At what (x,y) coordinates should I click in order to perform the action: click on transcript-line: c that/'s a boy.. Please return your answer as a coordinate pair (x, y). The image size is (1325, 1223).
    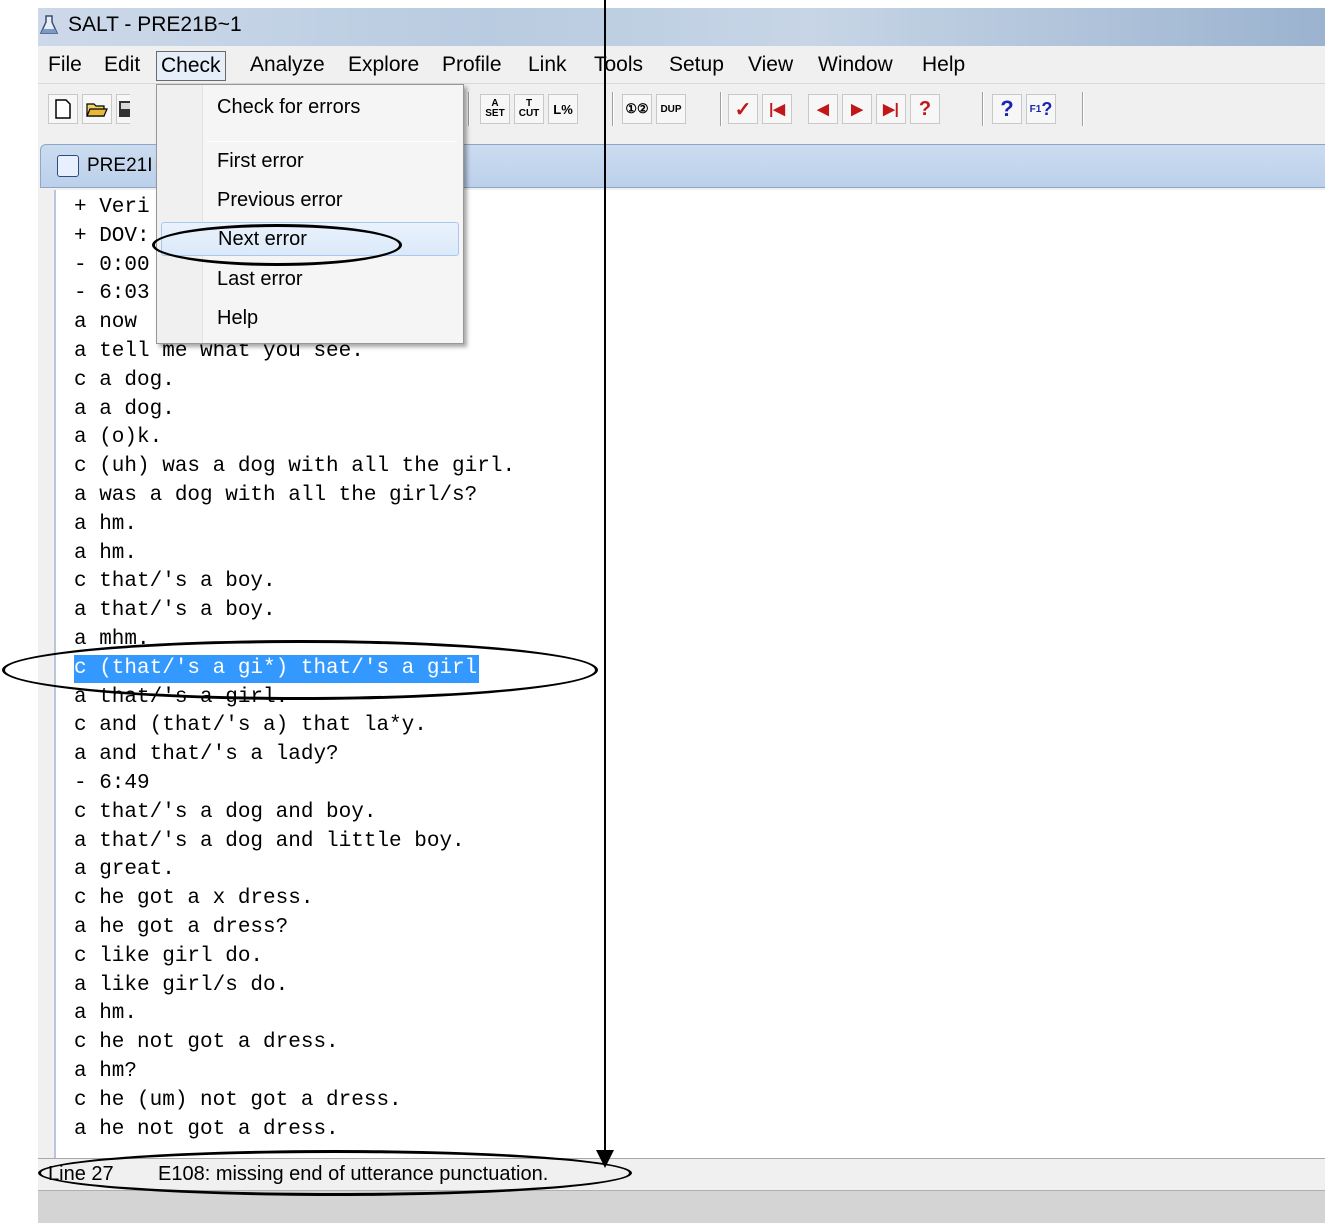
    Looking at the image, I should click on (175, 582).